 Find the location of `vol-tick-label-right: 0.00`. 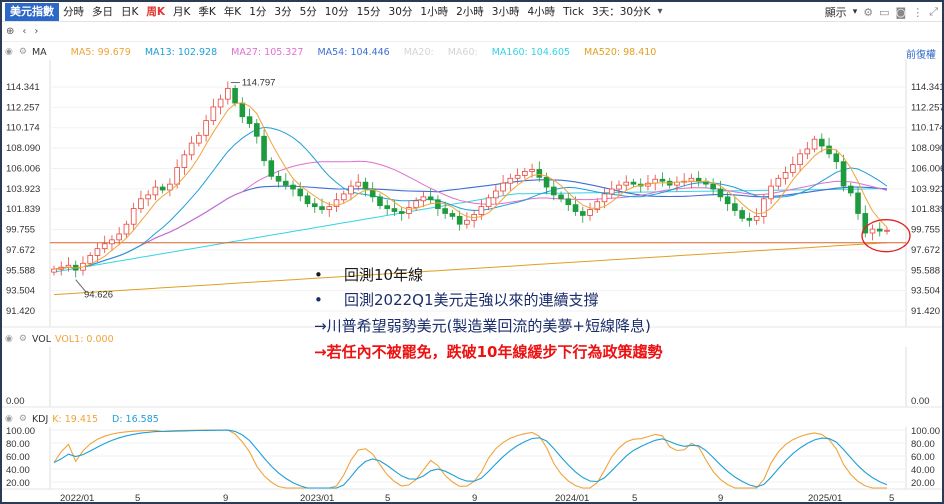

vol-tick-label-right: 0.00 is located at coordinates (920, 401).